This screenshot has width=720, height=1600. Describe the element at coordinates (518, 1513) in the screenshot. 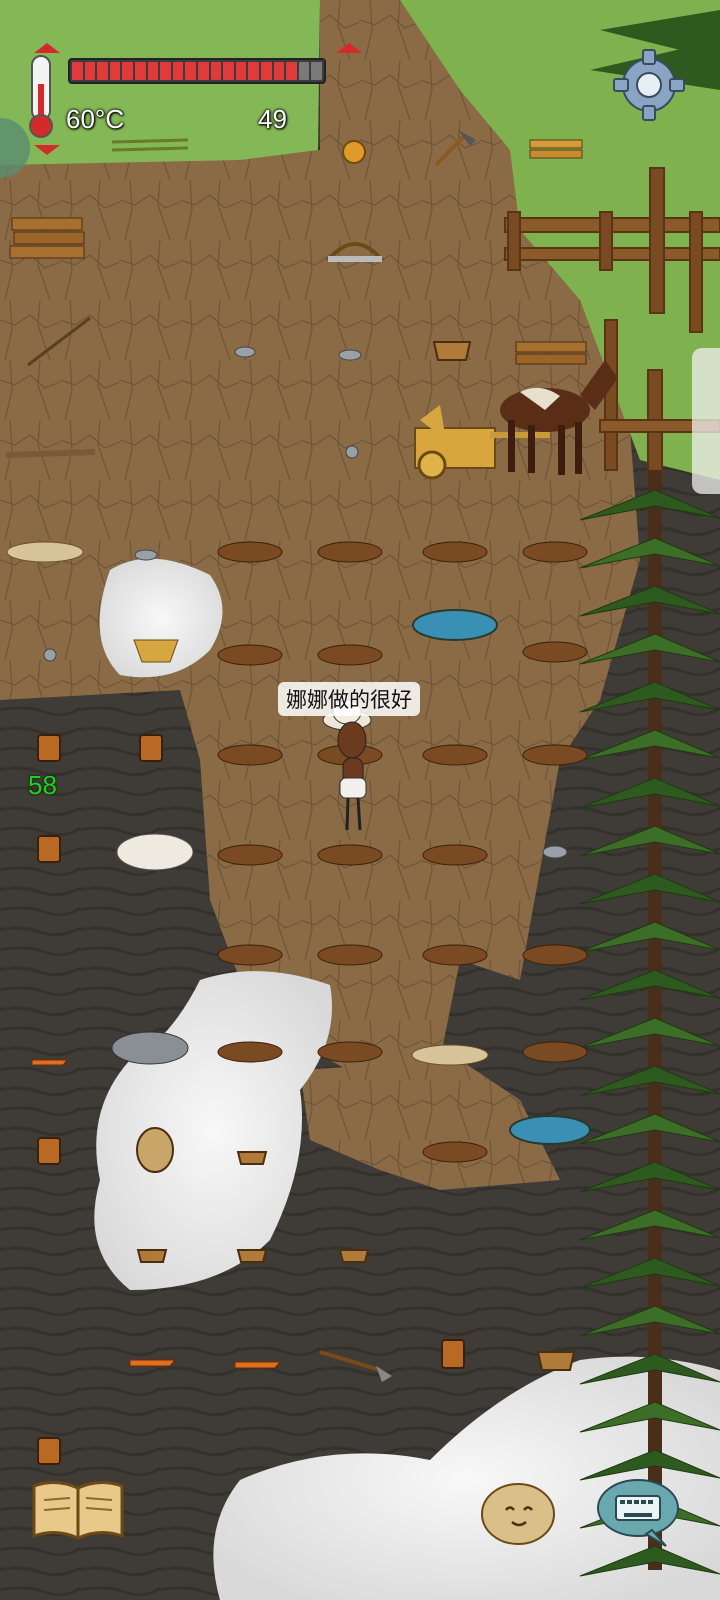

I see `potato-face-icon` at that location.